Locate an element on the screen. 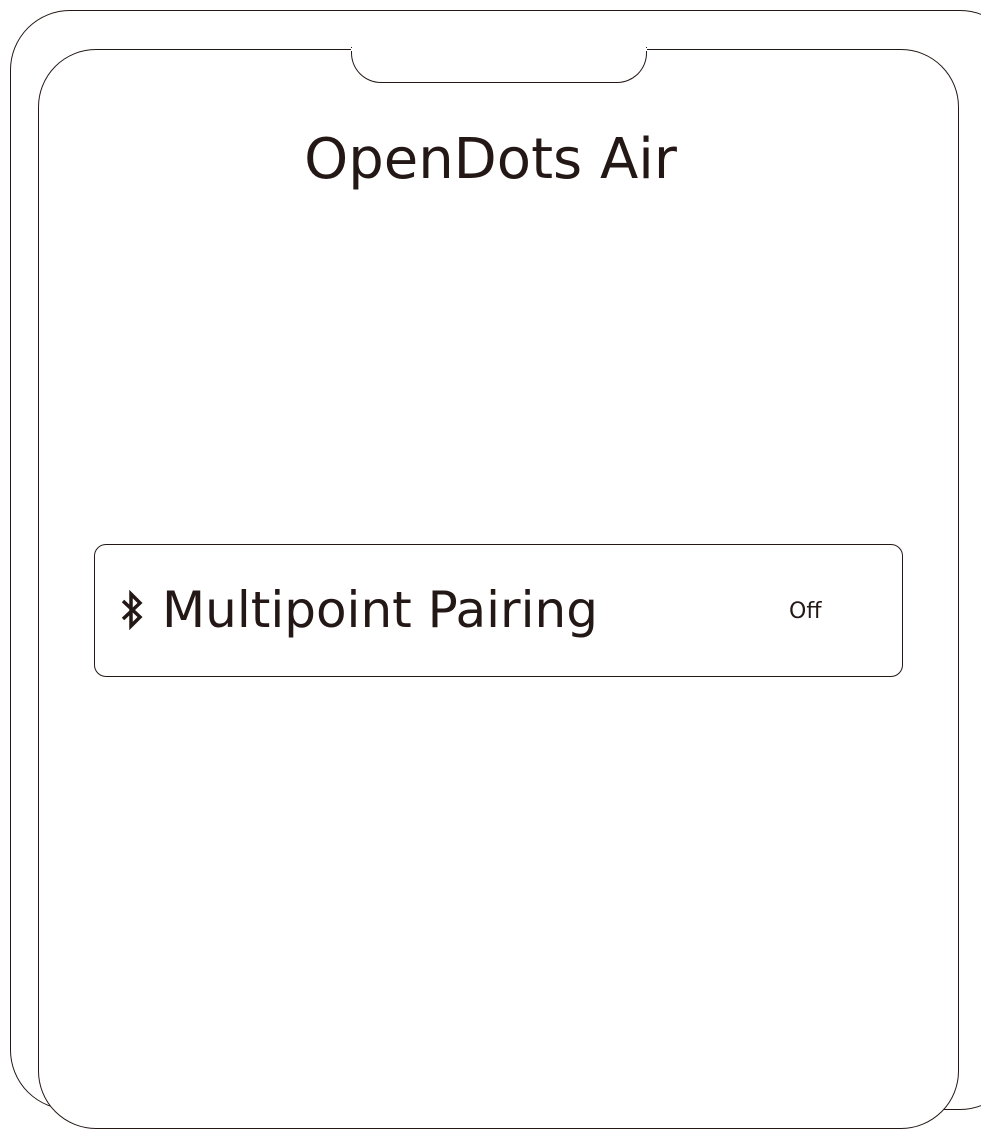 The image size is (981, 1129). page-title: OpenDots Air is located at coordinates (490, 159).